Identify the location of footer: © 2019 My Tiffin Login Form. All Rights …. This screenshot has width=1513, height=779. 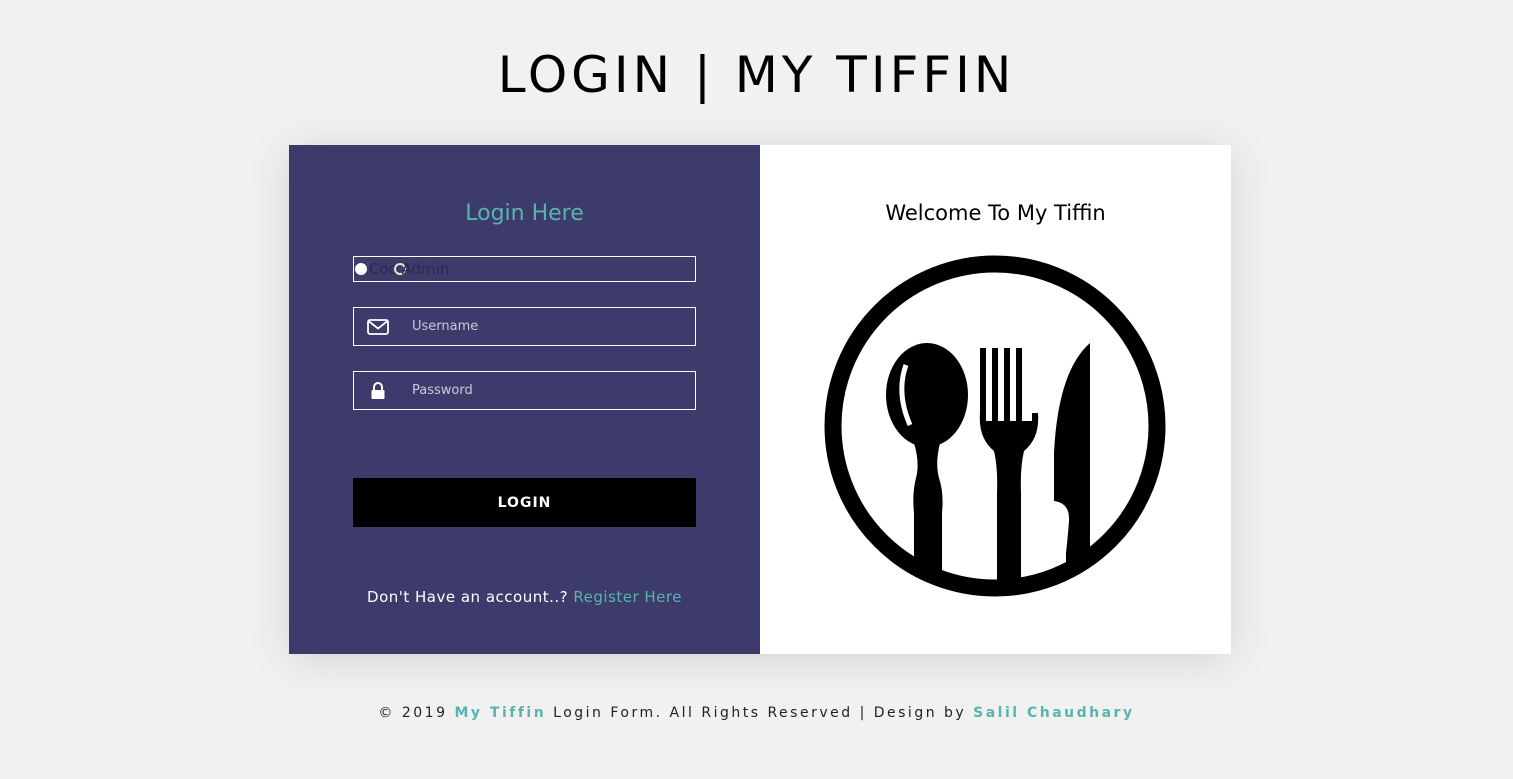
(756, 713).